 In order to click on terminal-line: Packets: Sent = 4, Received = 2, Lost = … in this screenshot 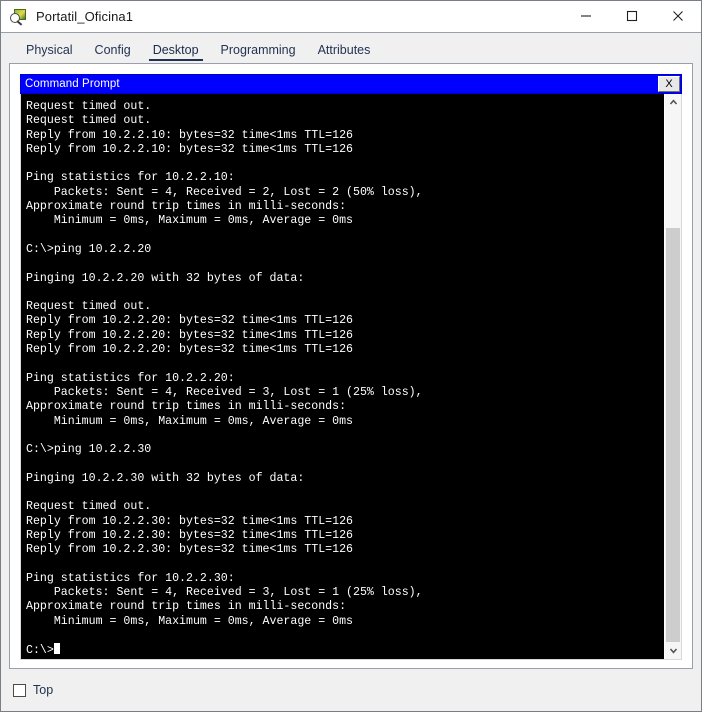, I will do `click(224, 192)`.